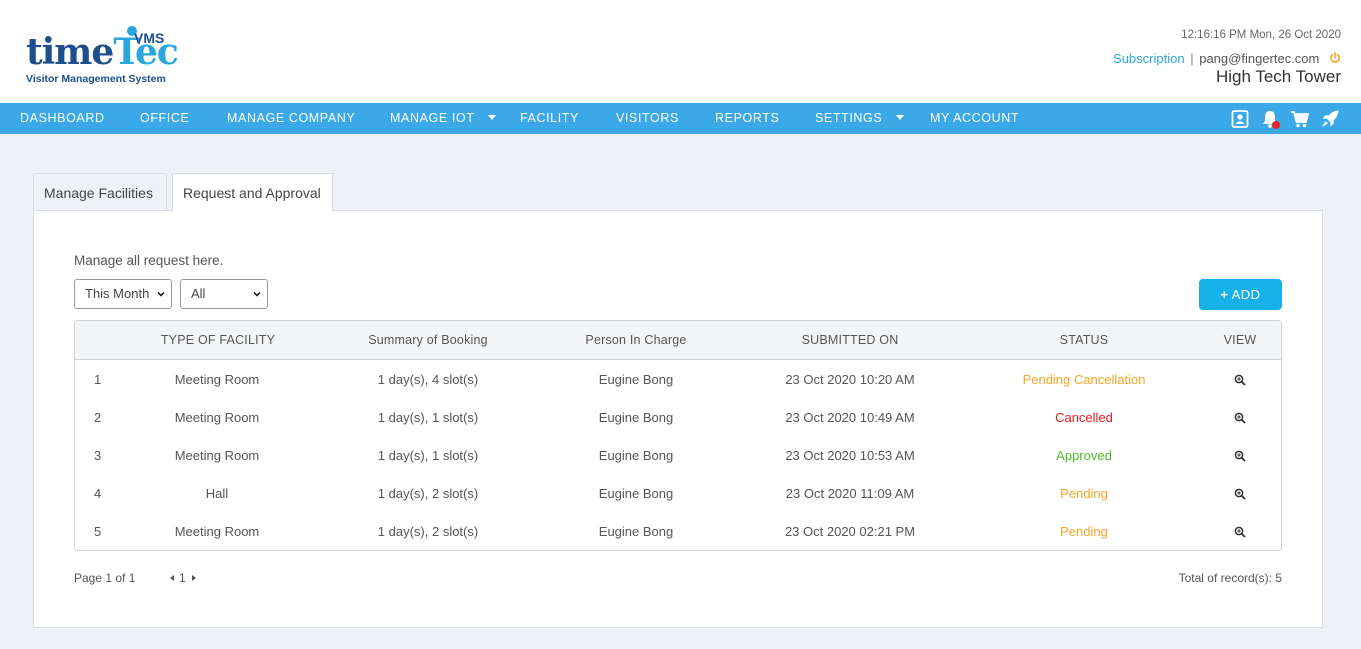 The width and height of the screenshot is (1361, 649). What do you see at coordinates (117, 293) in the screenshot?
I see `period-select-value: This Month` at bounding box center [117, 293].